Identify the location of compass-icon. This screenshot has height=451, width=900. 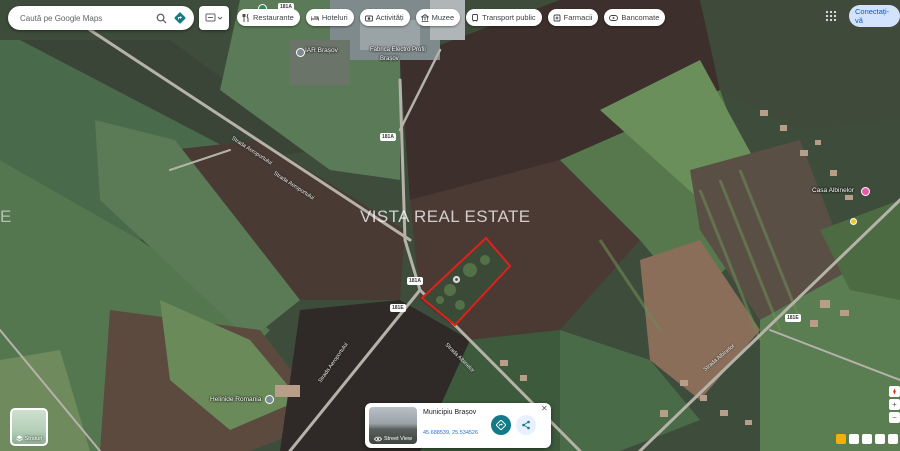
(894, 391).